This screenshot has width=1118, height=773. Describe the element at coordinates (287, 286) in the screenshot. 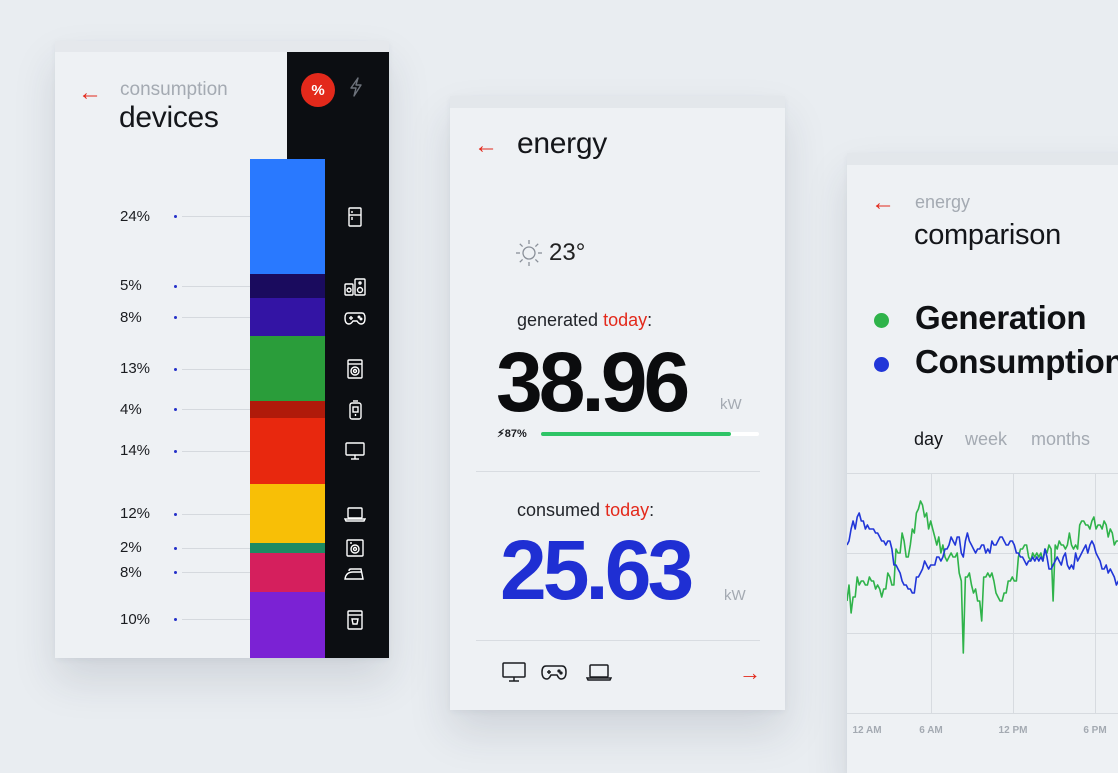

I see `bar-segment-speakers` at that location.